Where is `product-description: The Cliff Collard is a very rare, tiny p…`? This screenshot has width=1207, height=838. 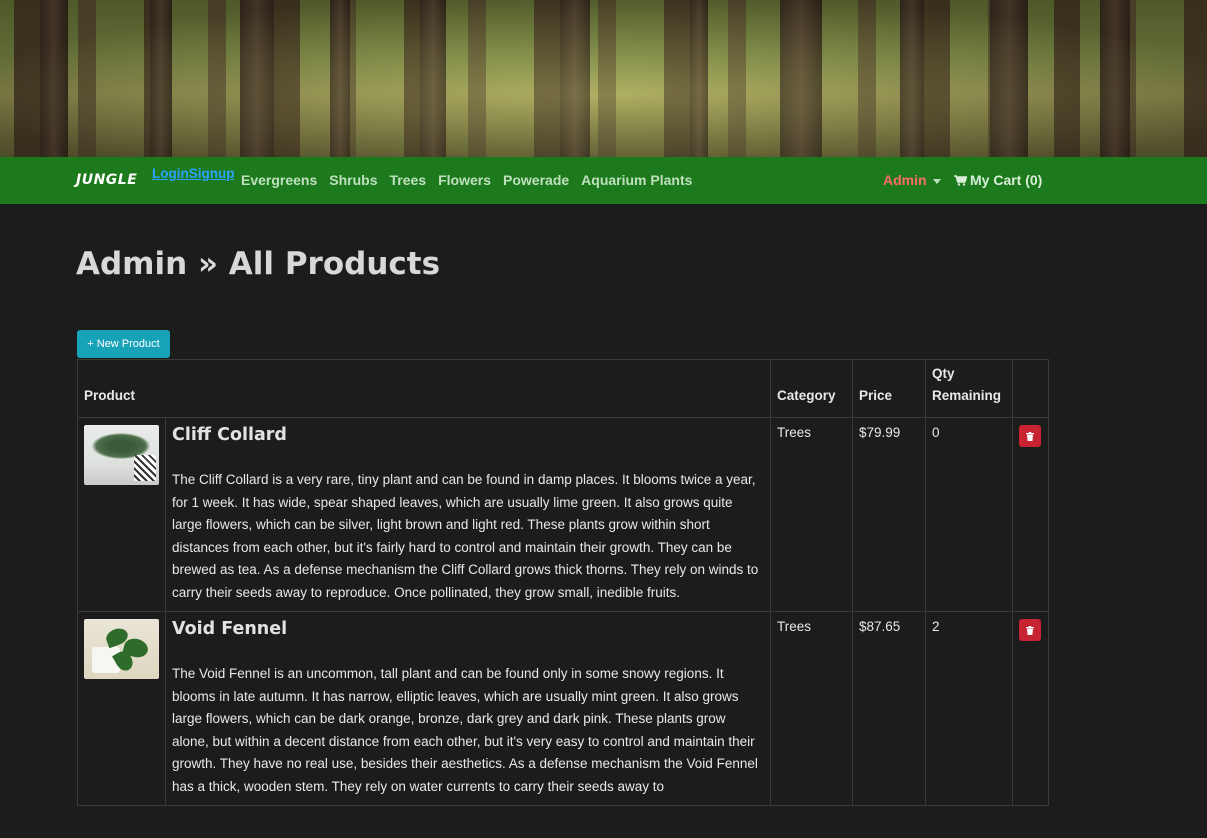
product-description: The Cliff Collard is a very rare, tiny p… is located at coordinates (465, 536).